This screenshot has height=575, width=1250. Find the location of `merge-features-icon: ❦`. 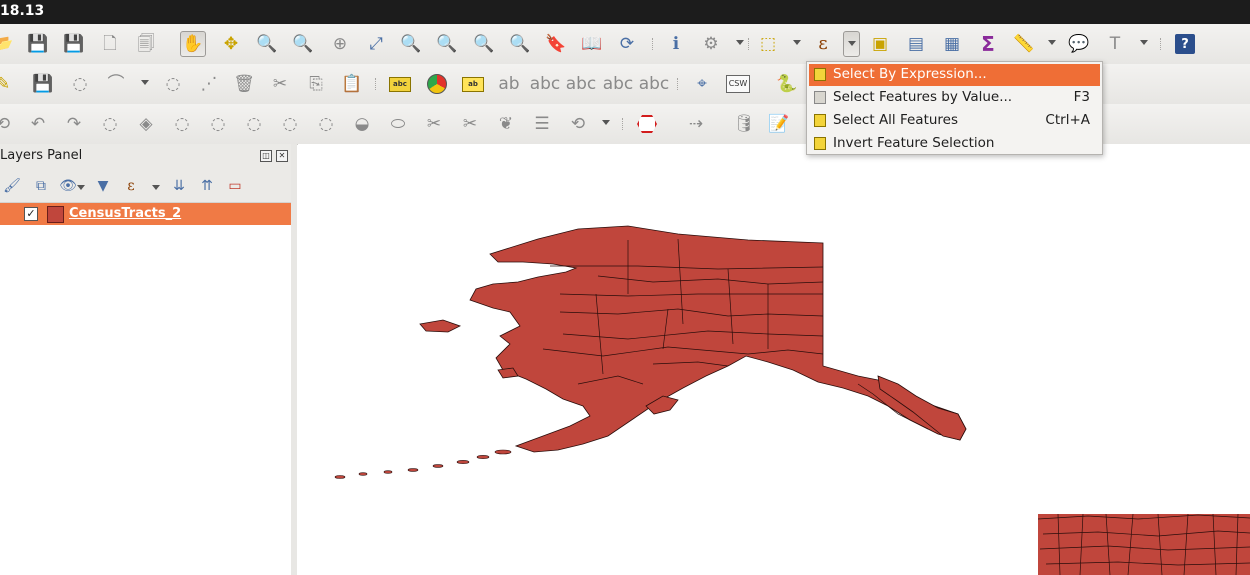

merge-features-icon: ❦ is located at coordinates (506, 124).